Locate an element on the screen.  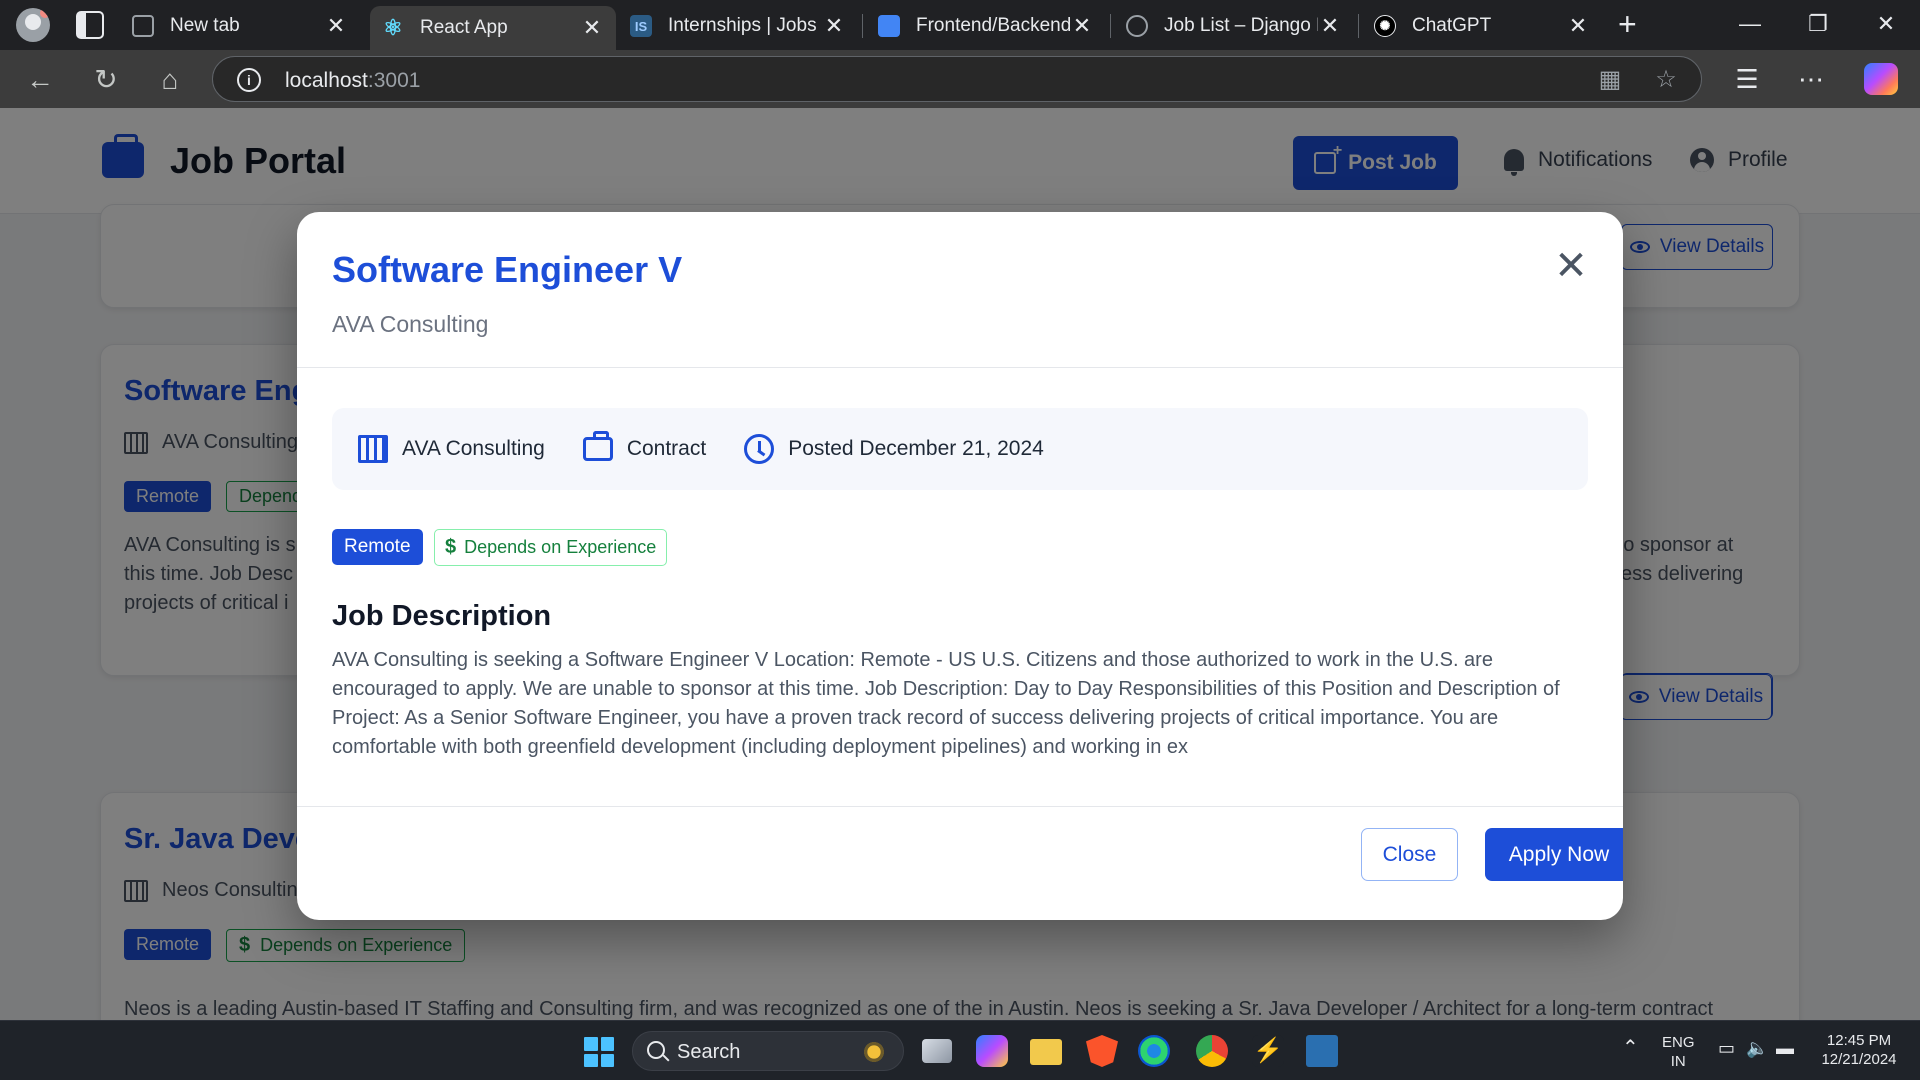
copilot-icon is located at coordinates (1881, 79).